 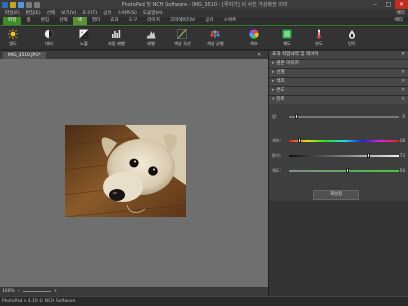 I want to click on contrast-icon, so click(x=49, y=34).